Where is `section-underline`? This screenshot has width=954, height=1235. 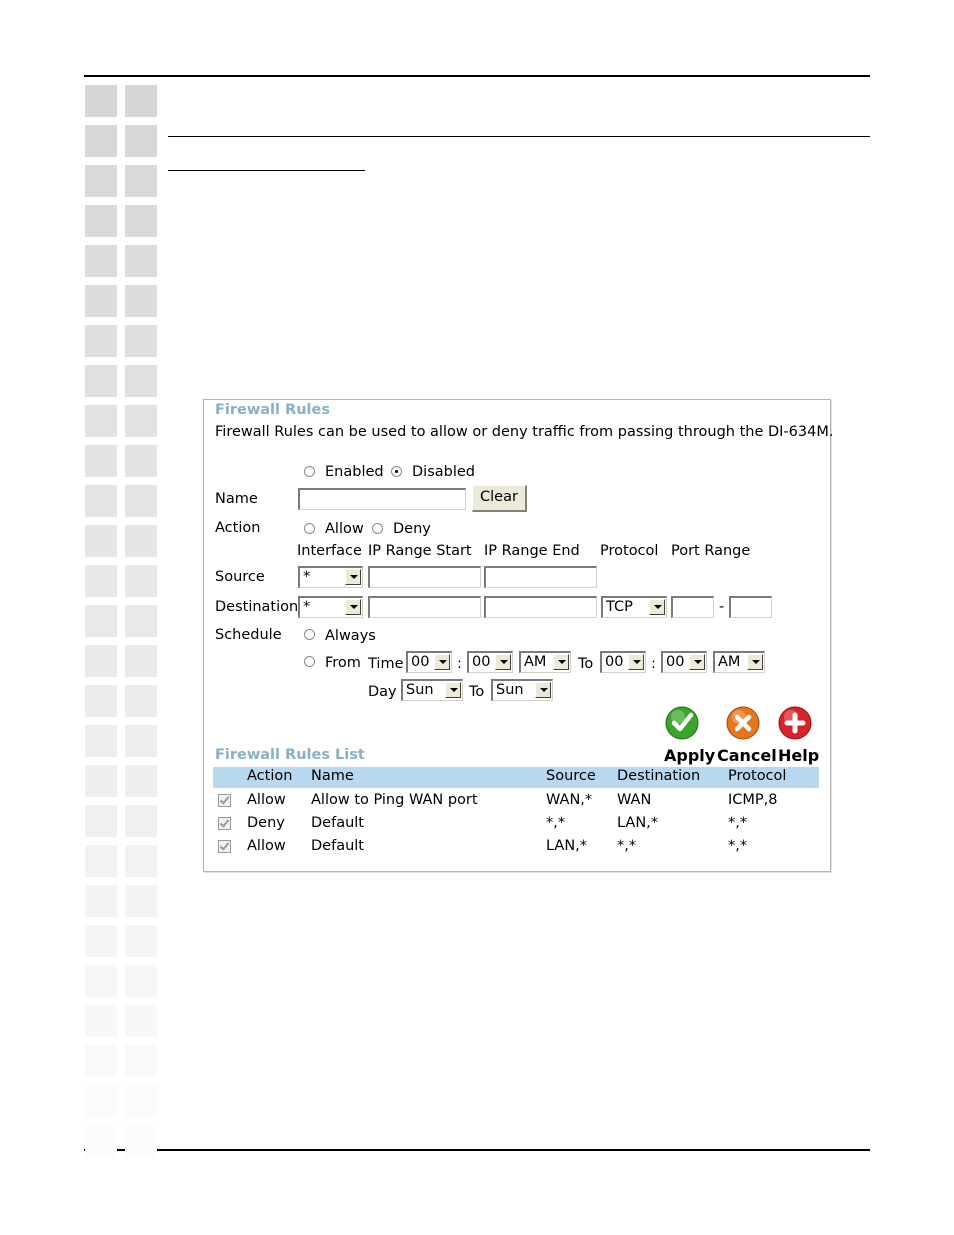 section-underline is located at coordinates (266, 170).